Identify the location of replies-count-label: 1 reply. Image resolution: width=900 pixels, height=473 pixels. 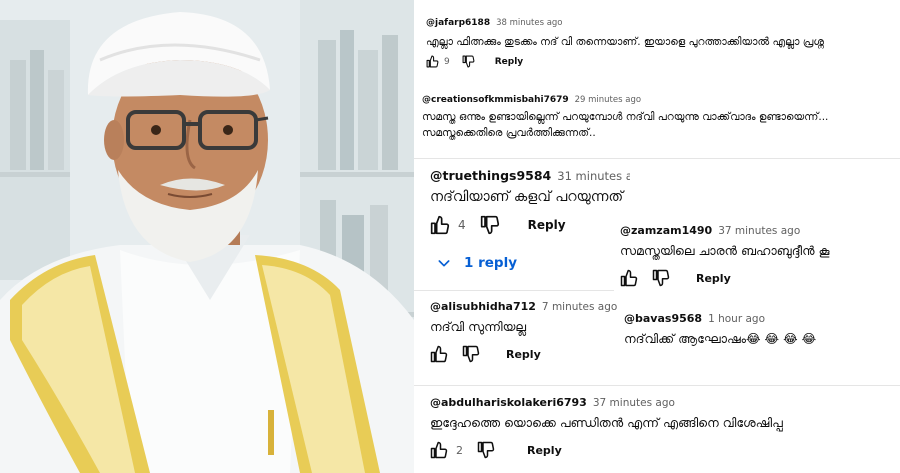
(490, 263).